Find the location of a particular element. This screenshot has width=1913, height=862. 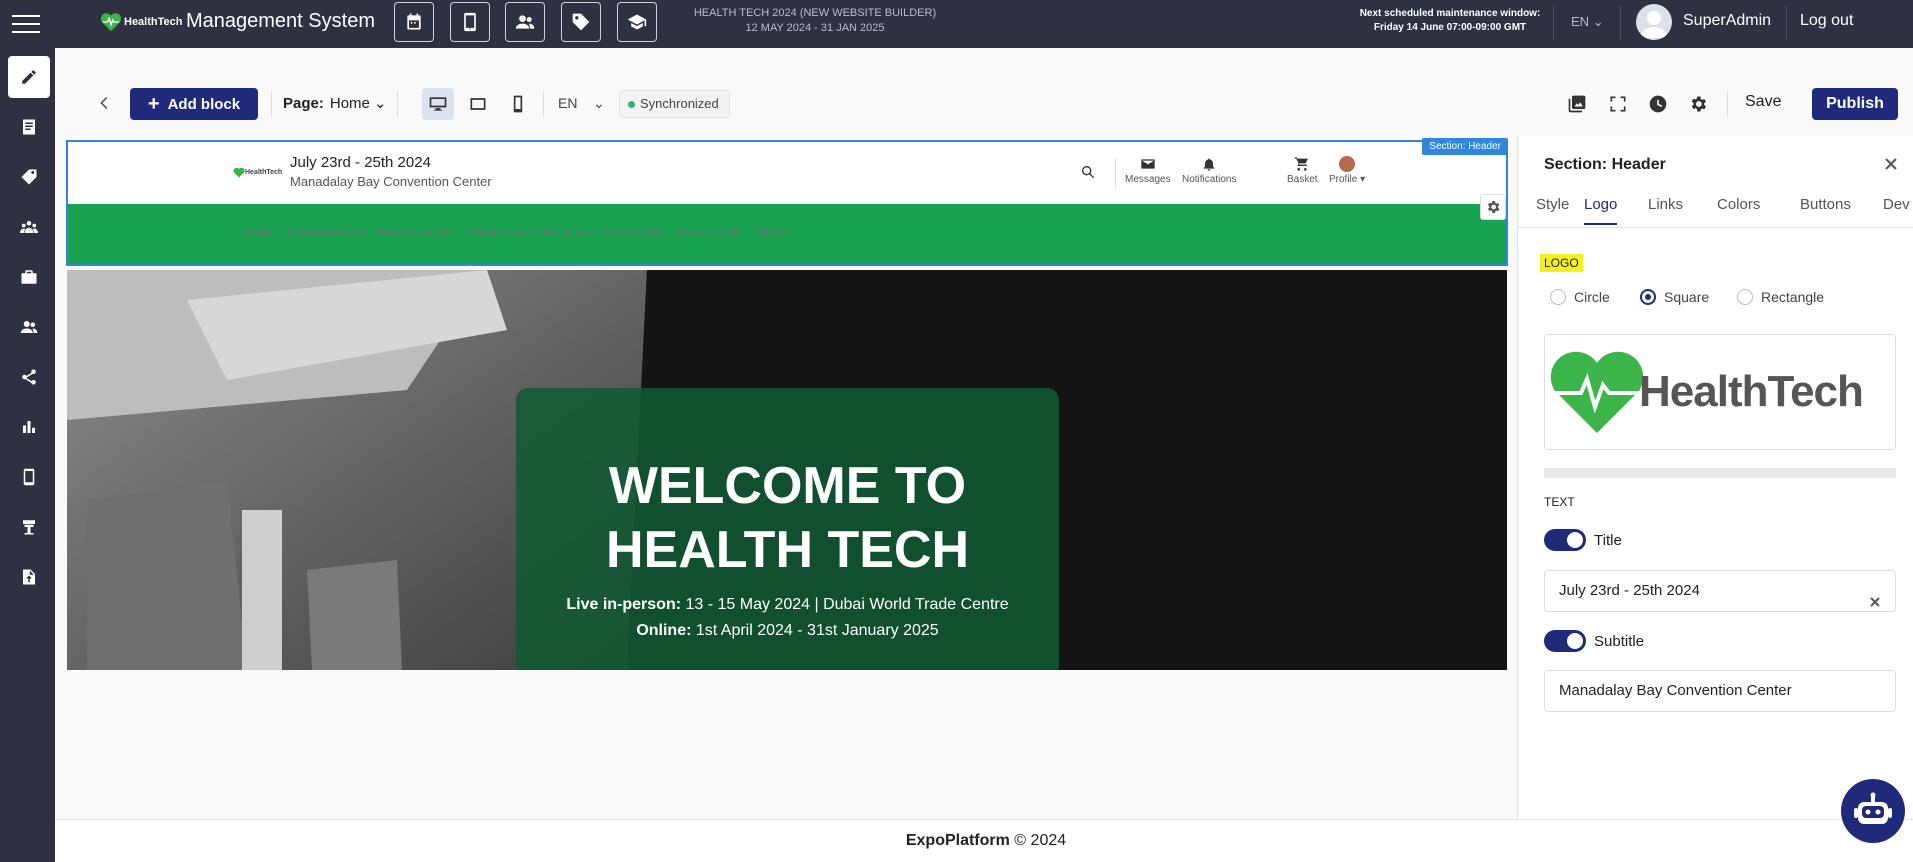

tag-button is located at coordinates (581, 22).